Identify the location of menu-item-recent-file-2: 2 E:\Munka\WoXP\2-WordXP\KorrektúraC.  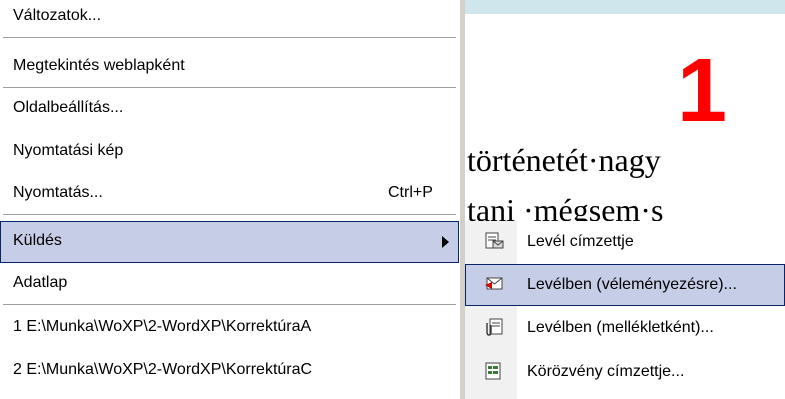
(229, 371).